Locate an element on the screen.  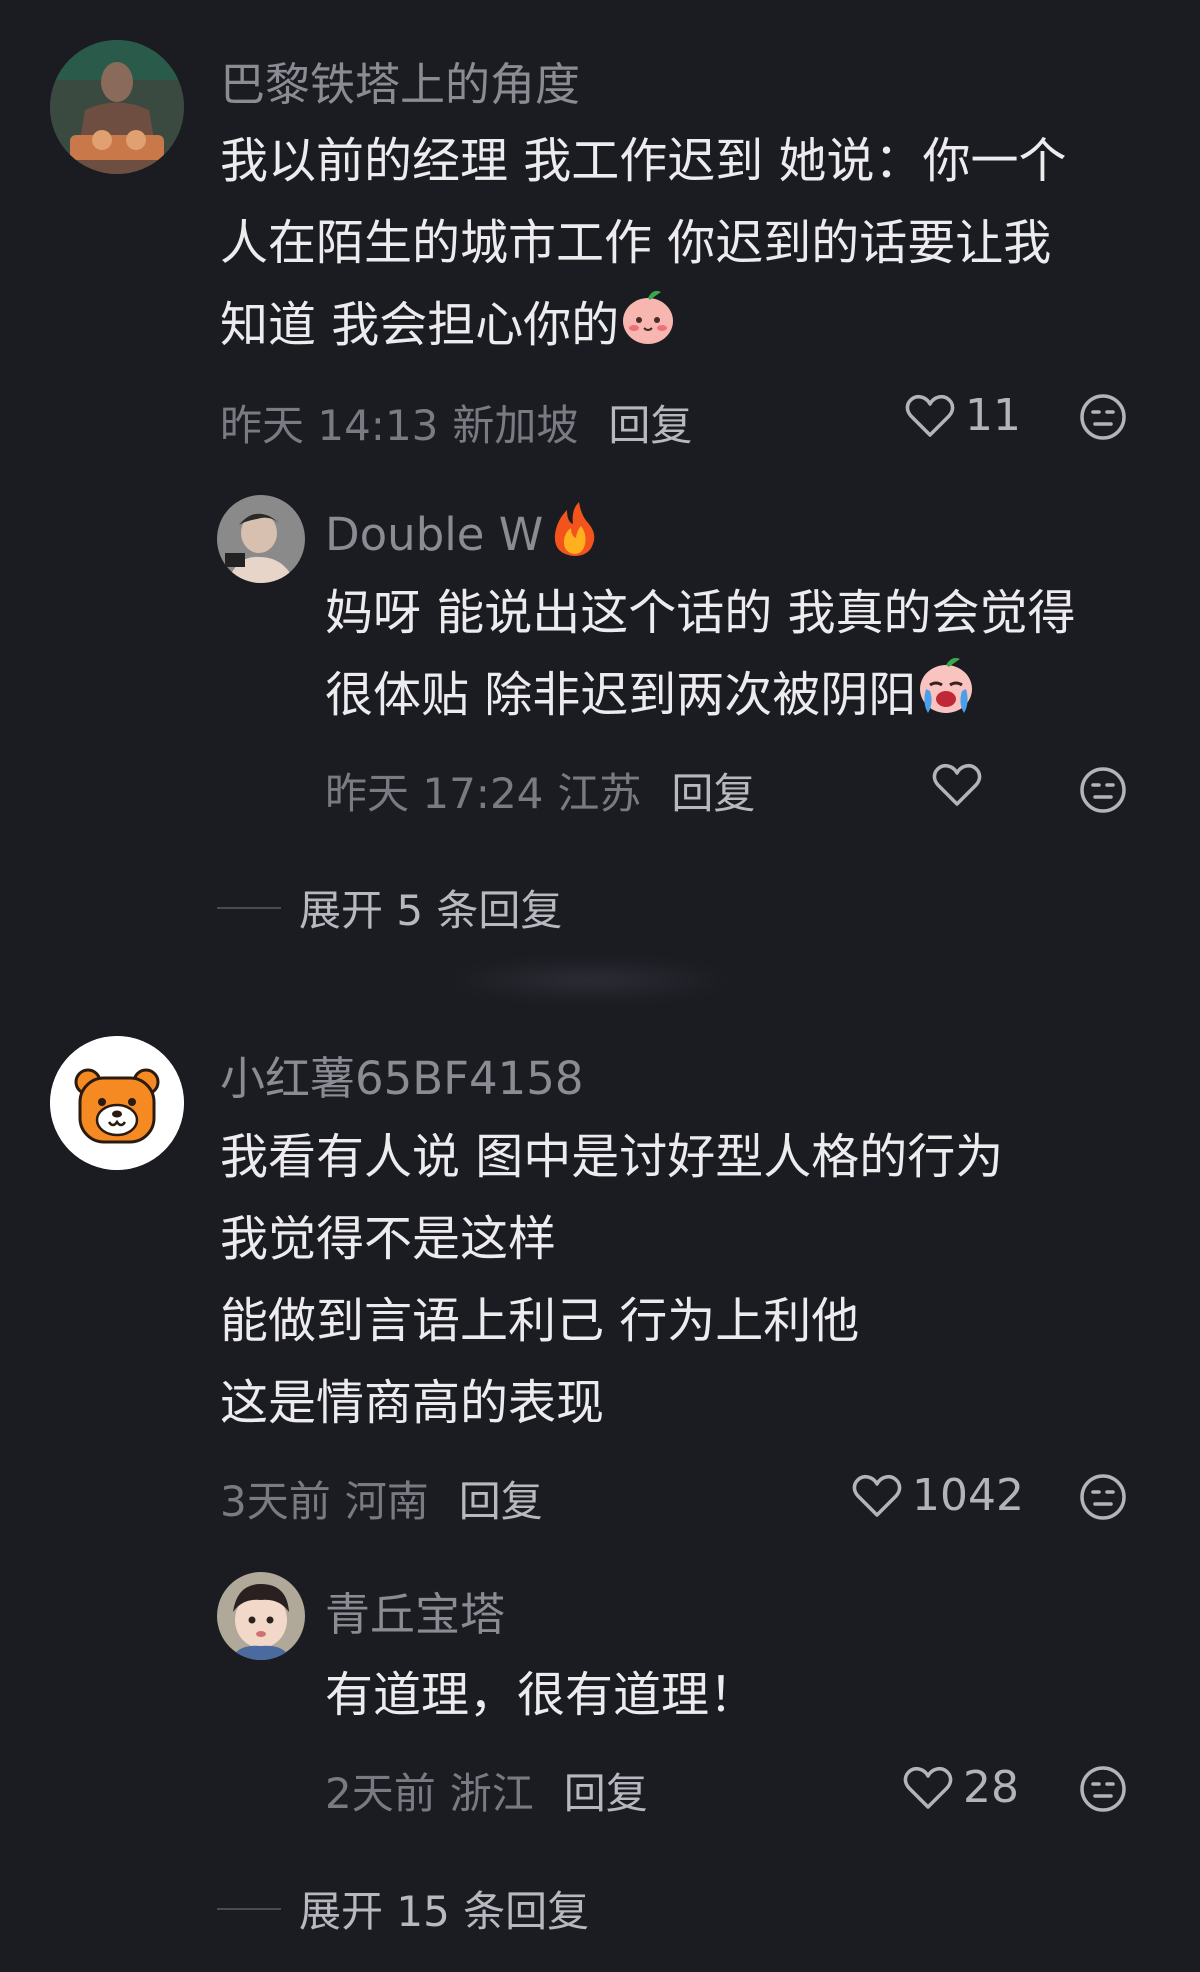
comment-line: 我看有人说 图中是讨好型人格的行为 is located at coordinates (612, 1157).